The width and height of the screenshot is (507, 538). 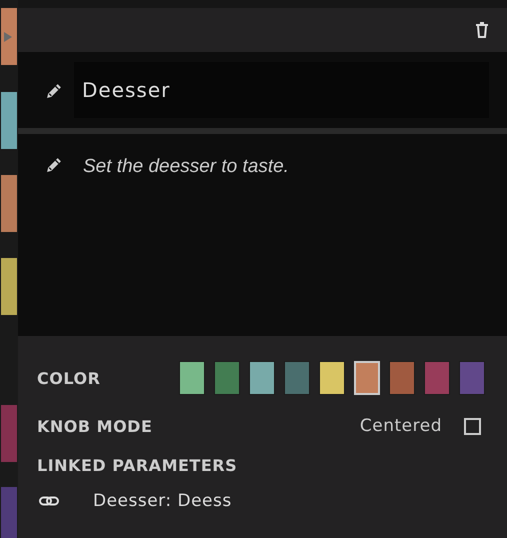 What do you see at coordinates (281, 90) in the screenshot?
I see `name-field: Deesser` at bounding box center [281, 90].